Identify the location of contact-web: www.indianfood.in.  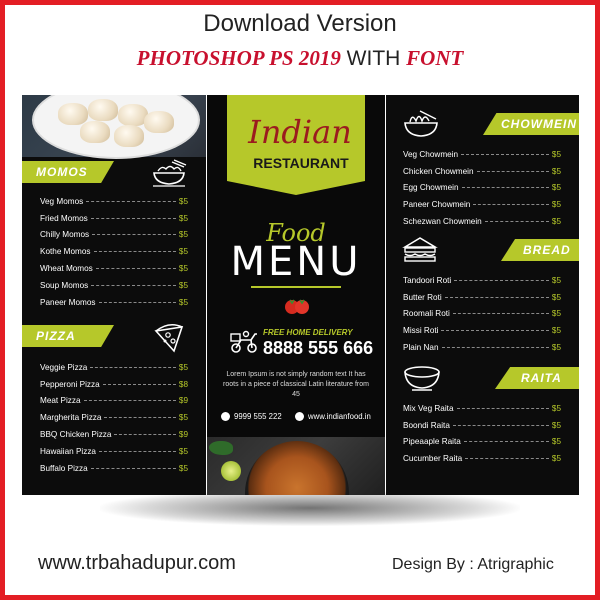
(333, 416).